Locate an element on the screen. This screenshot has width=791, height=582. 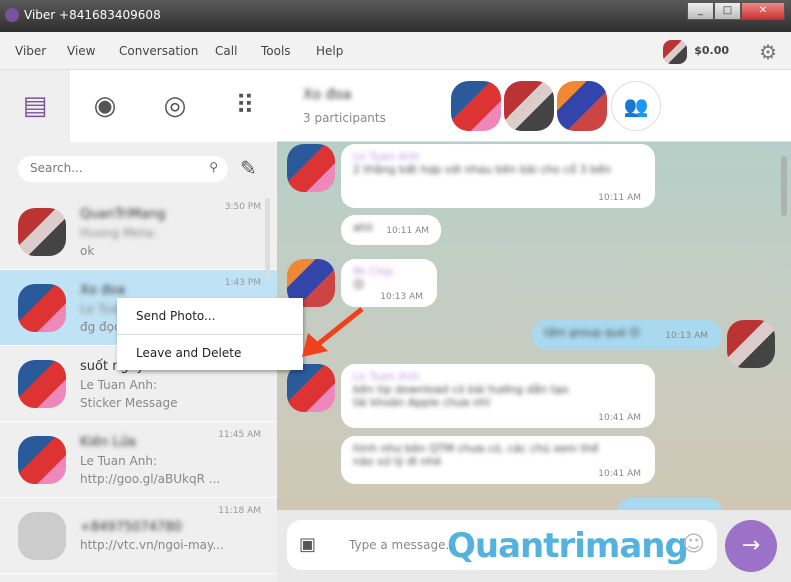
conversation-name: Kiến Lửa is located at coordinates (108, 442).